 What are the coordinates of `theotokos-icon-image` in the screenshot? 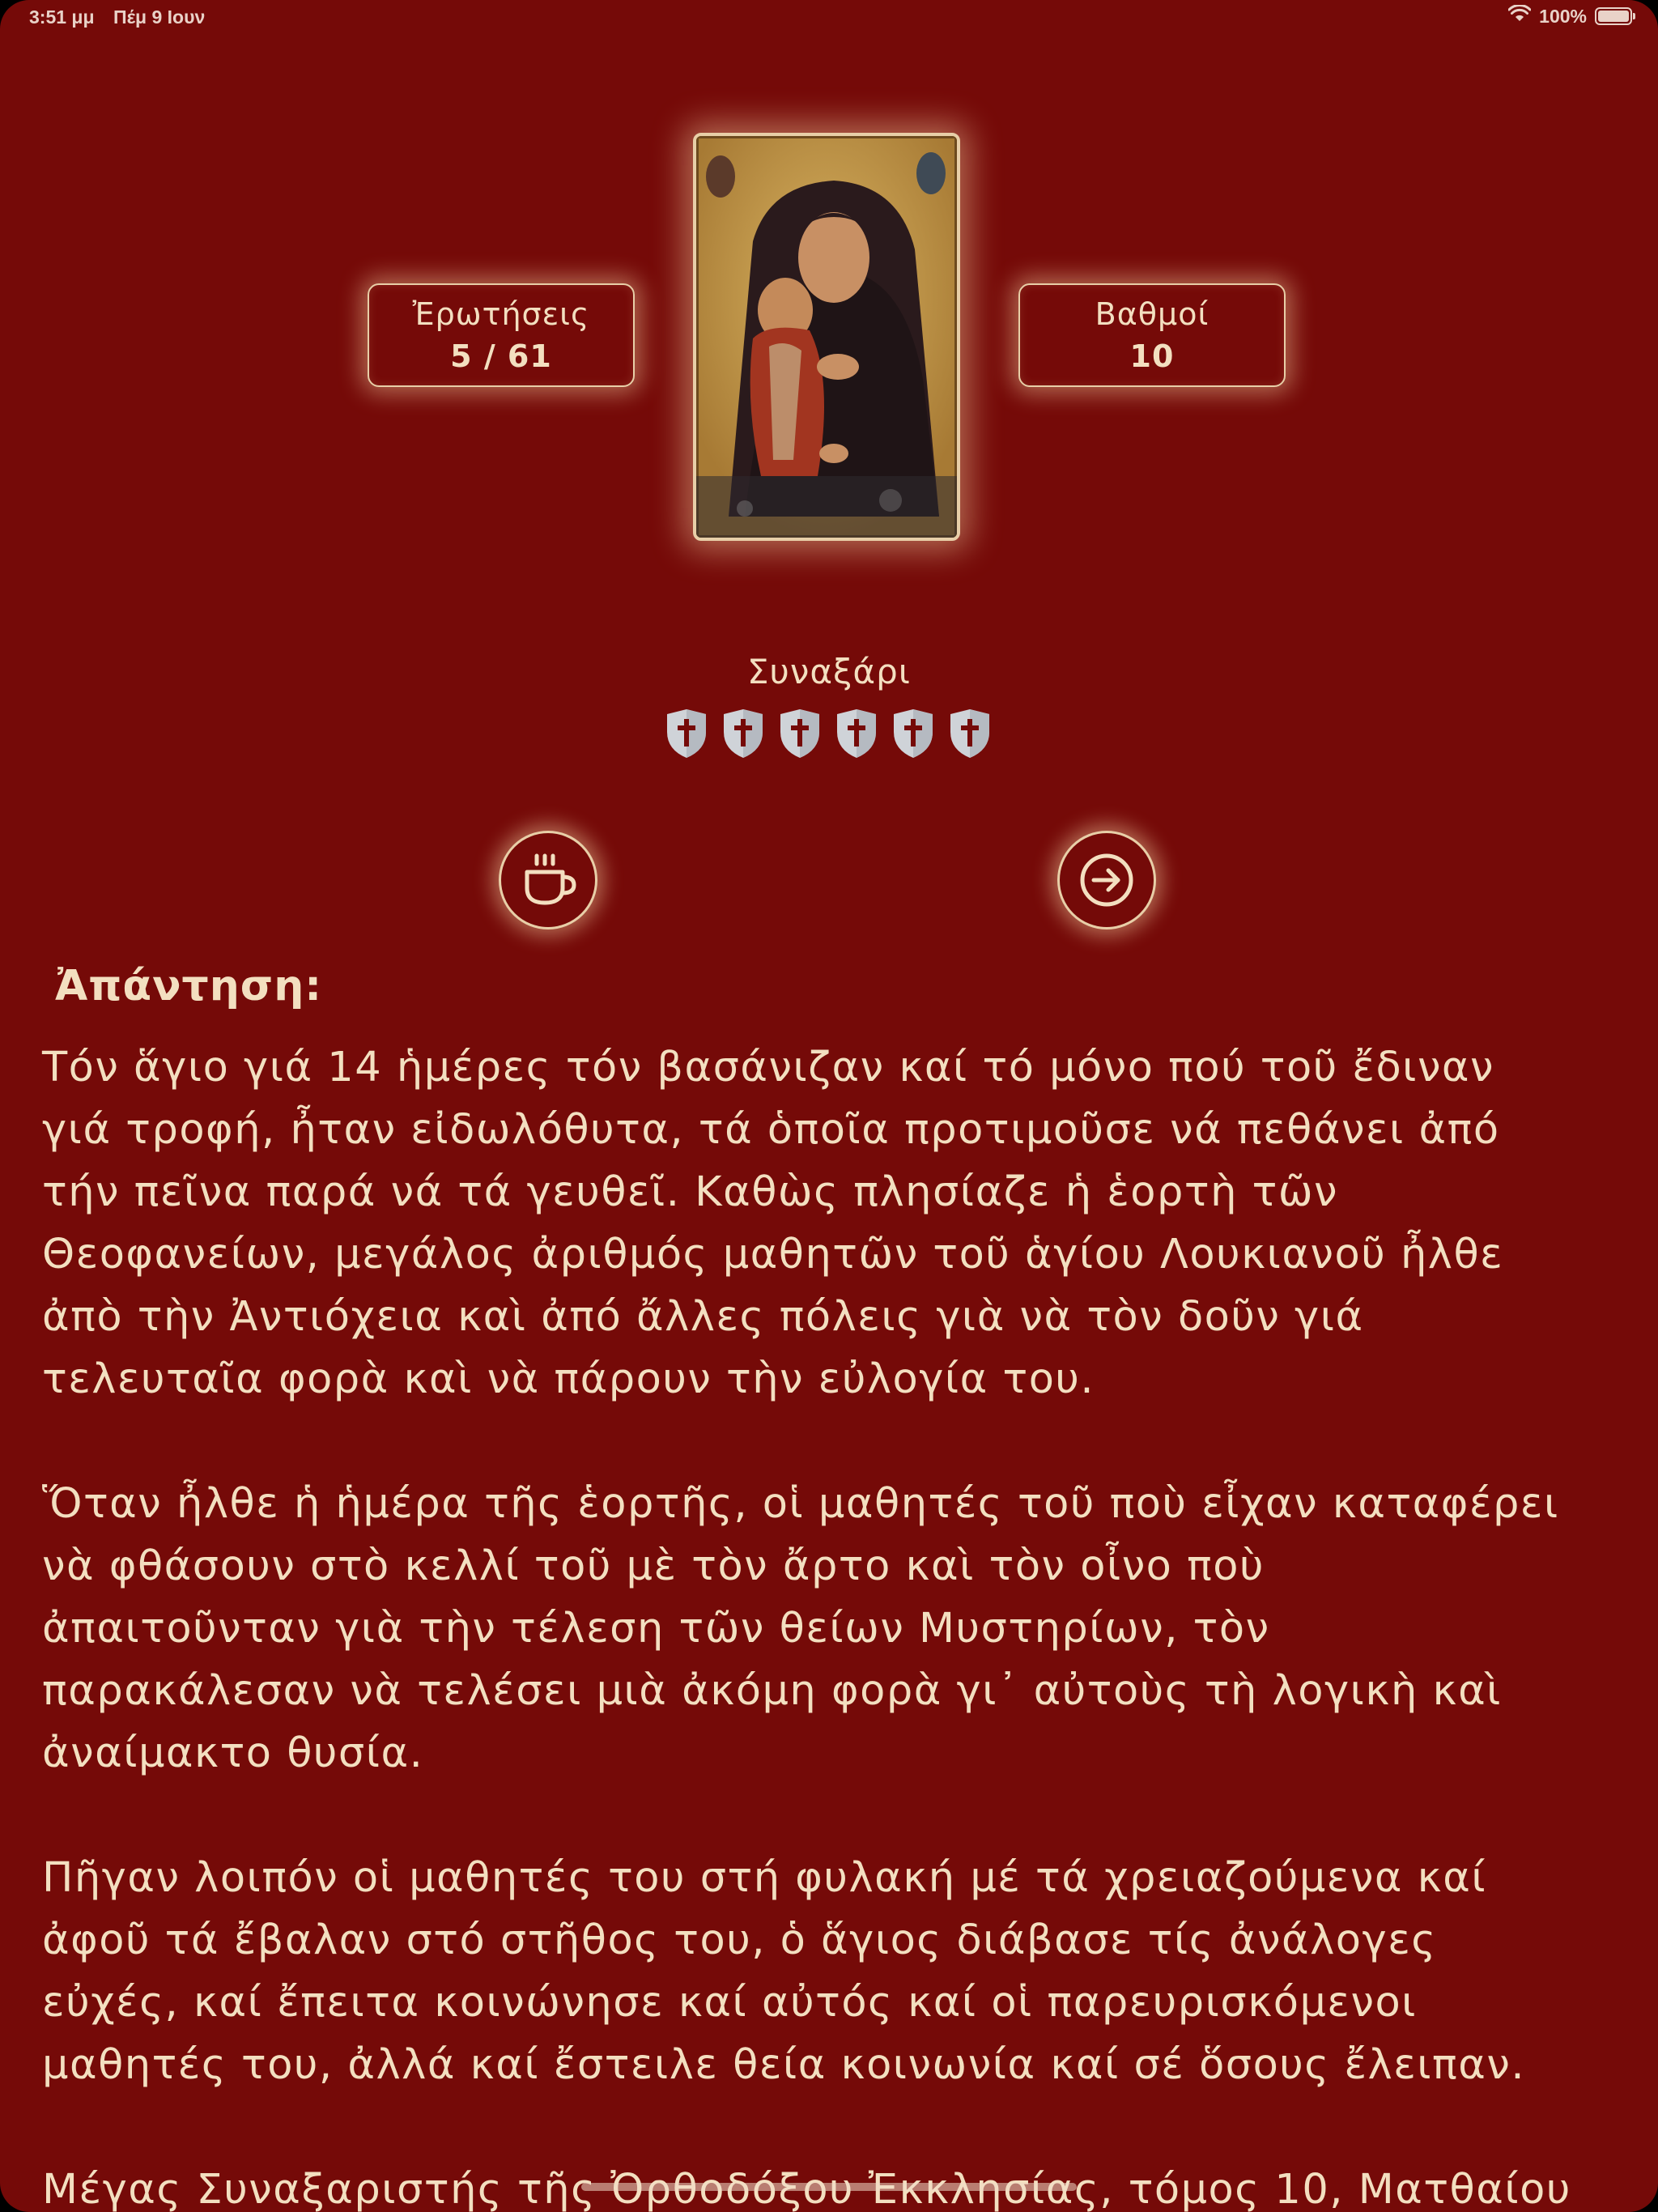 It's located at (826, 337).